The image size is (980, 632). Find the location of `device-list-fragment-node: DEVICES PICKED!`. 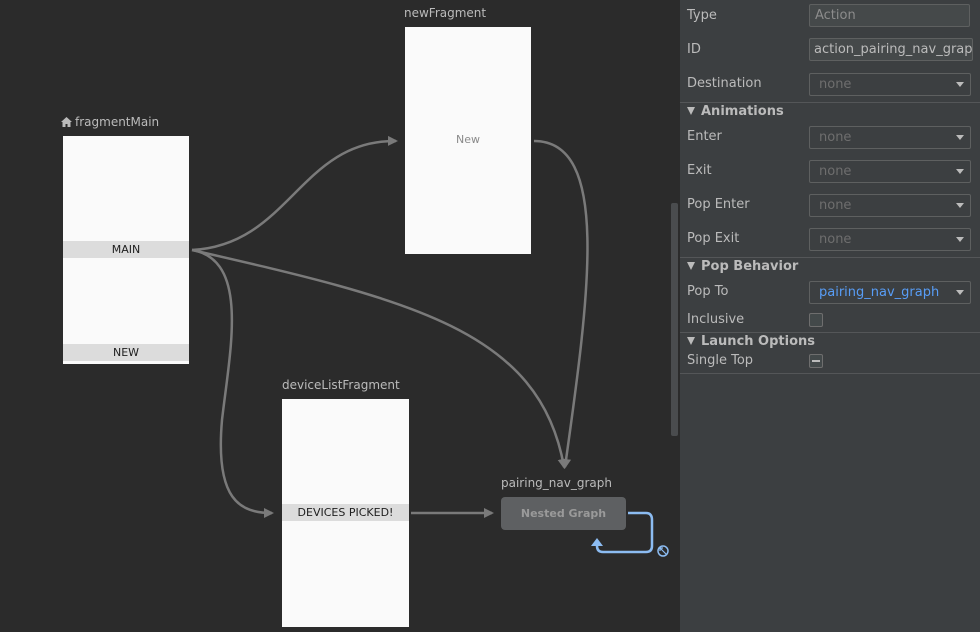

device-list-fragment-node: DEVICES PICKED! is located at coordinates (345, 513).